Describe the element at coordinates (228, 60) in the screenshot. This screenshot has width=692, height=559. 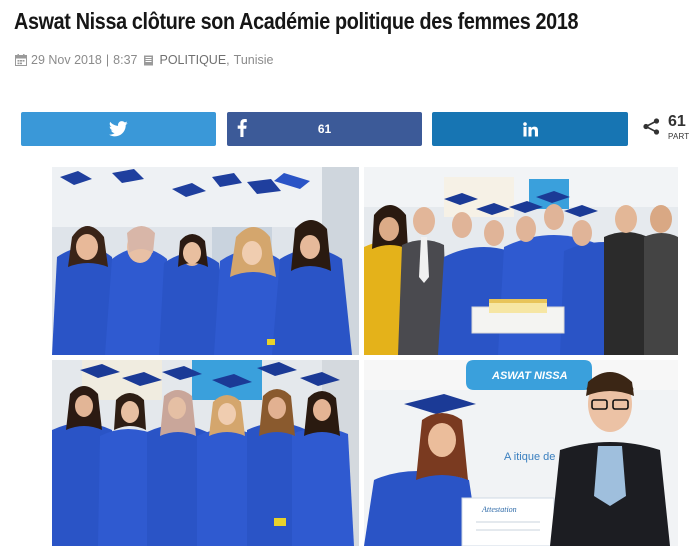
I see `meta-comma: ,` at that location.